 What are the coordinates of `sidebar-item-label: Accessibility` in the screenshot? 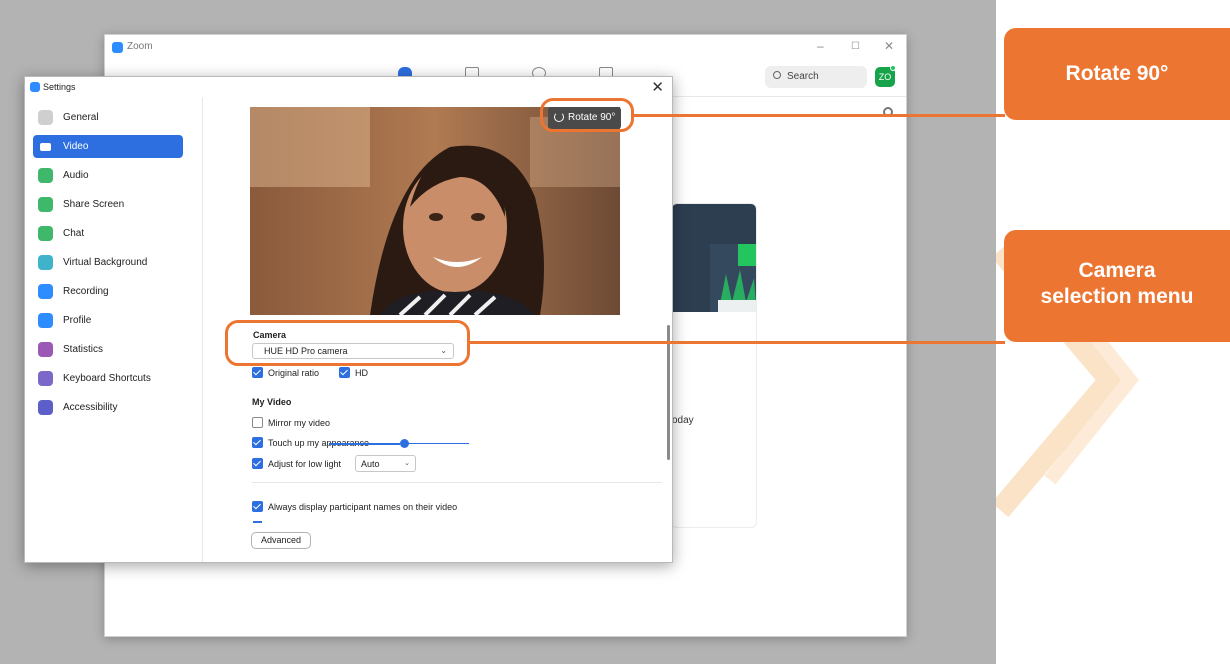 It's located at (90, 407).